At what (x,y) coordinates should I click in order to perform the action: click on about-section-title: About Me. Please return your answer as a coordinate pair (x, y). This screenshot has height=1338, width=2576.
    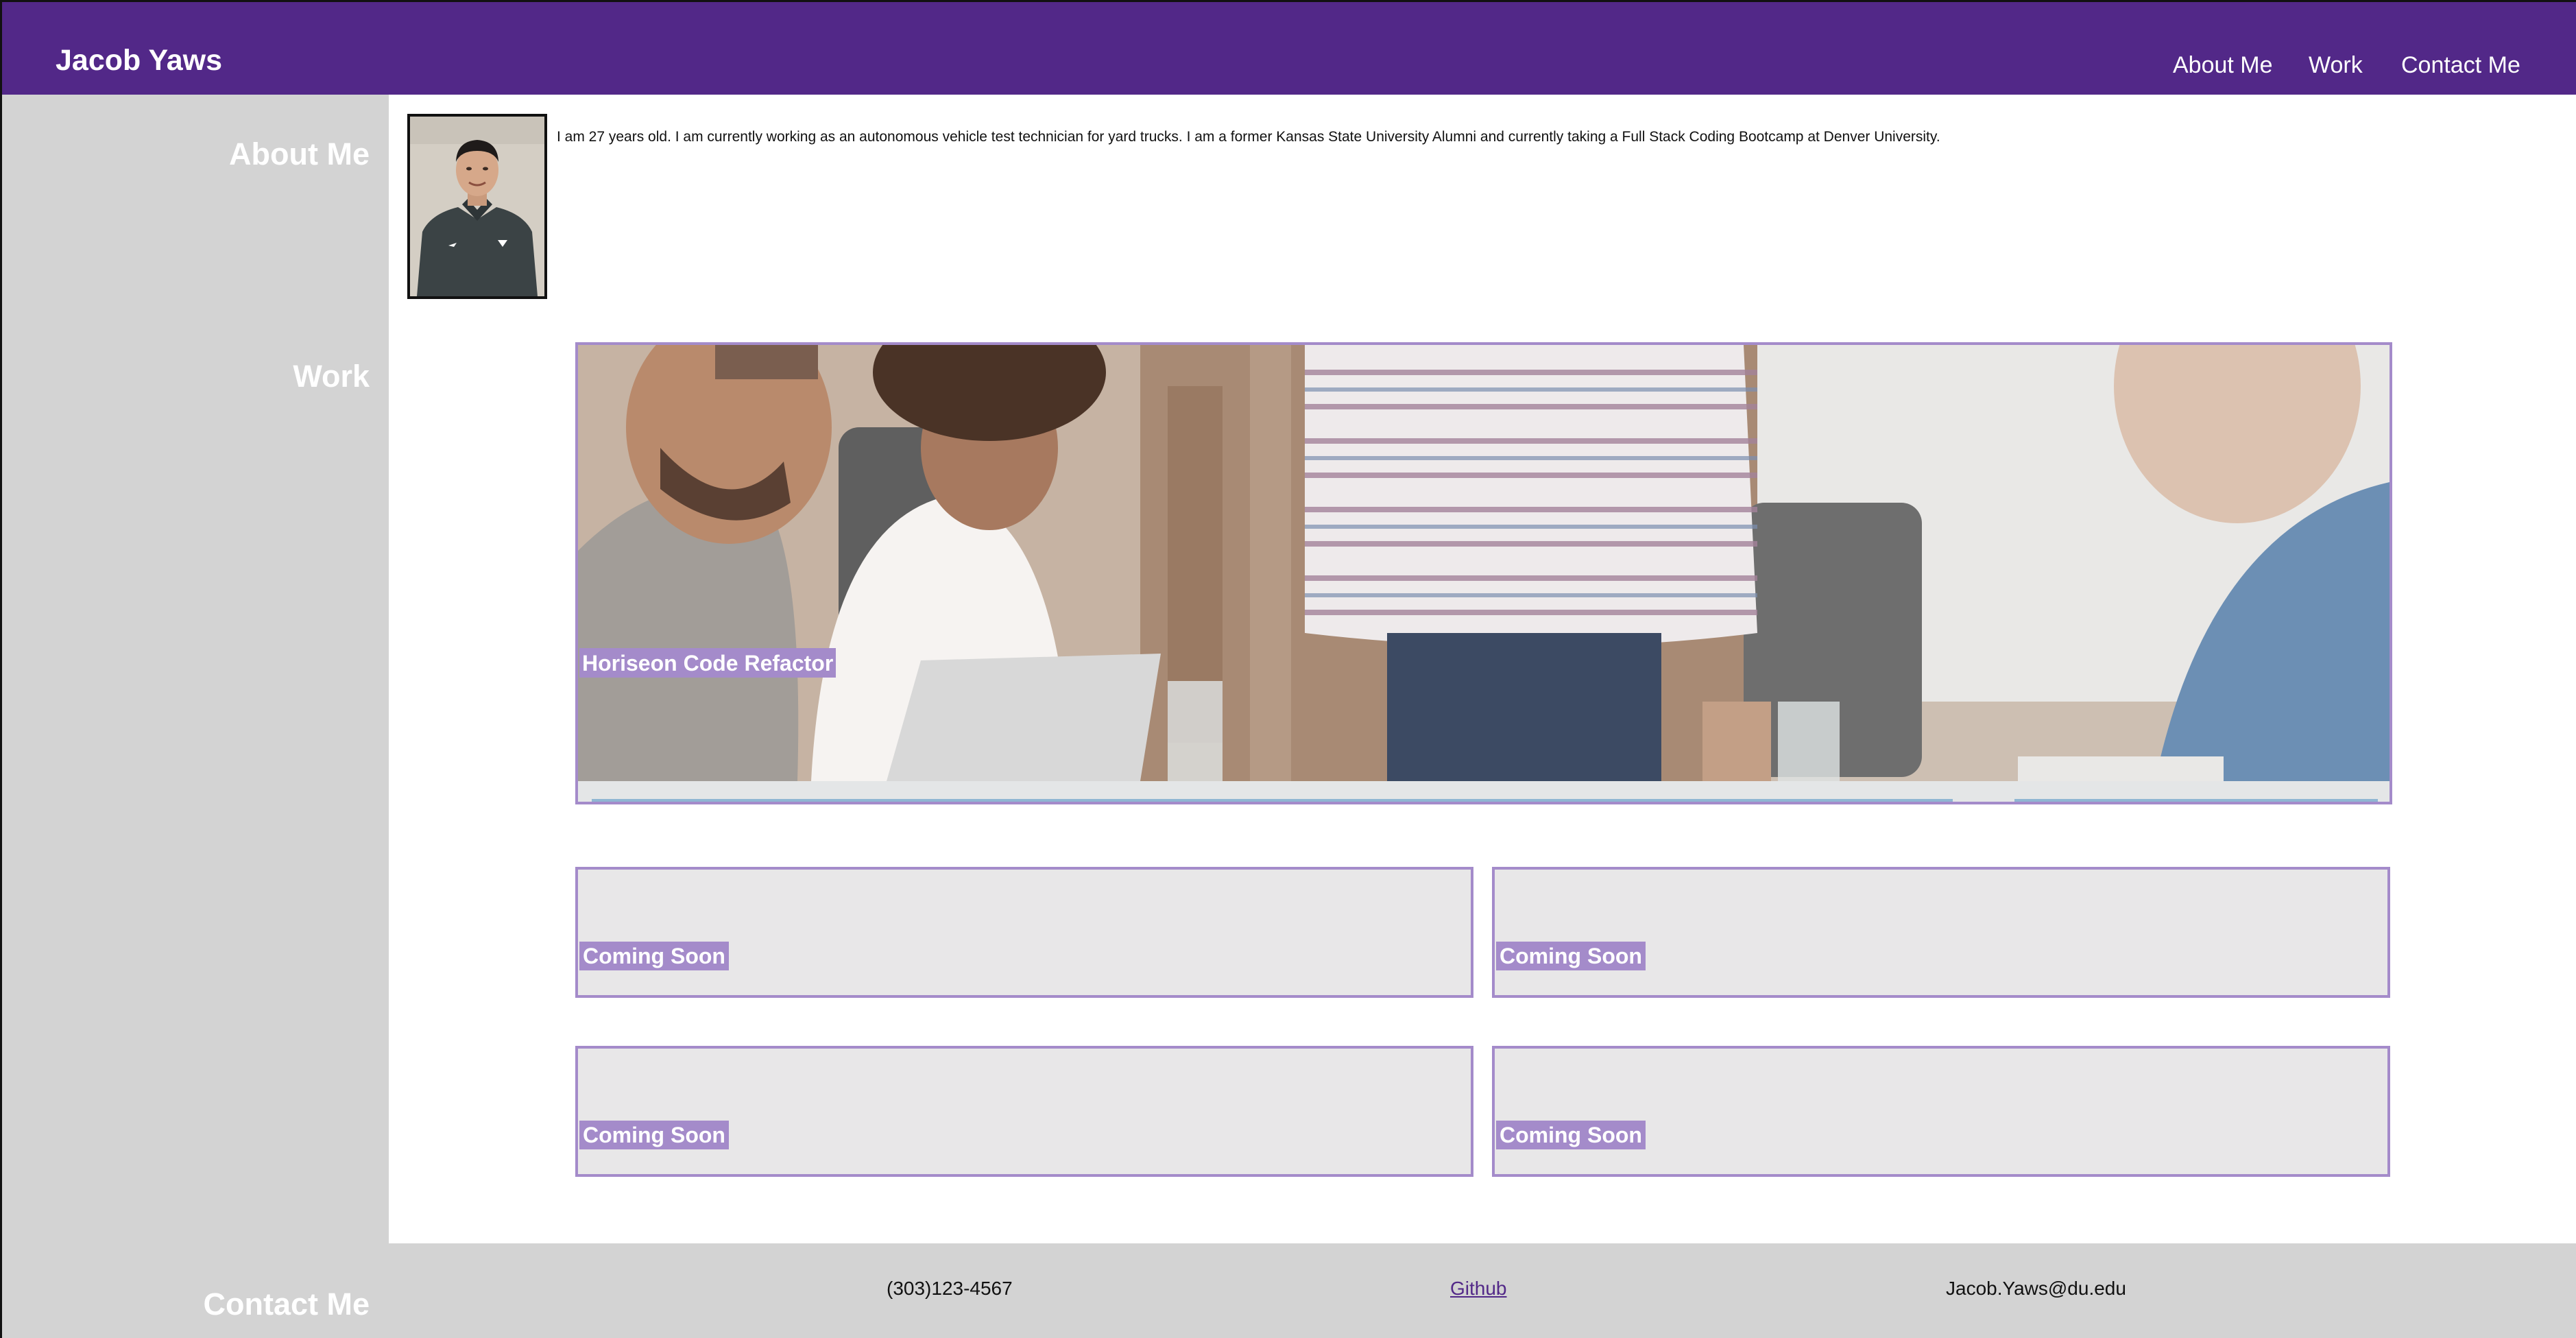
    Looking at the image, I should click on (300, 153).